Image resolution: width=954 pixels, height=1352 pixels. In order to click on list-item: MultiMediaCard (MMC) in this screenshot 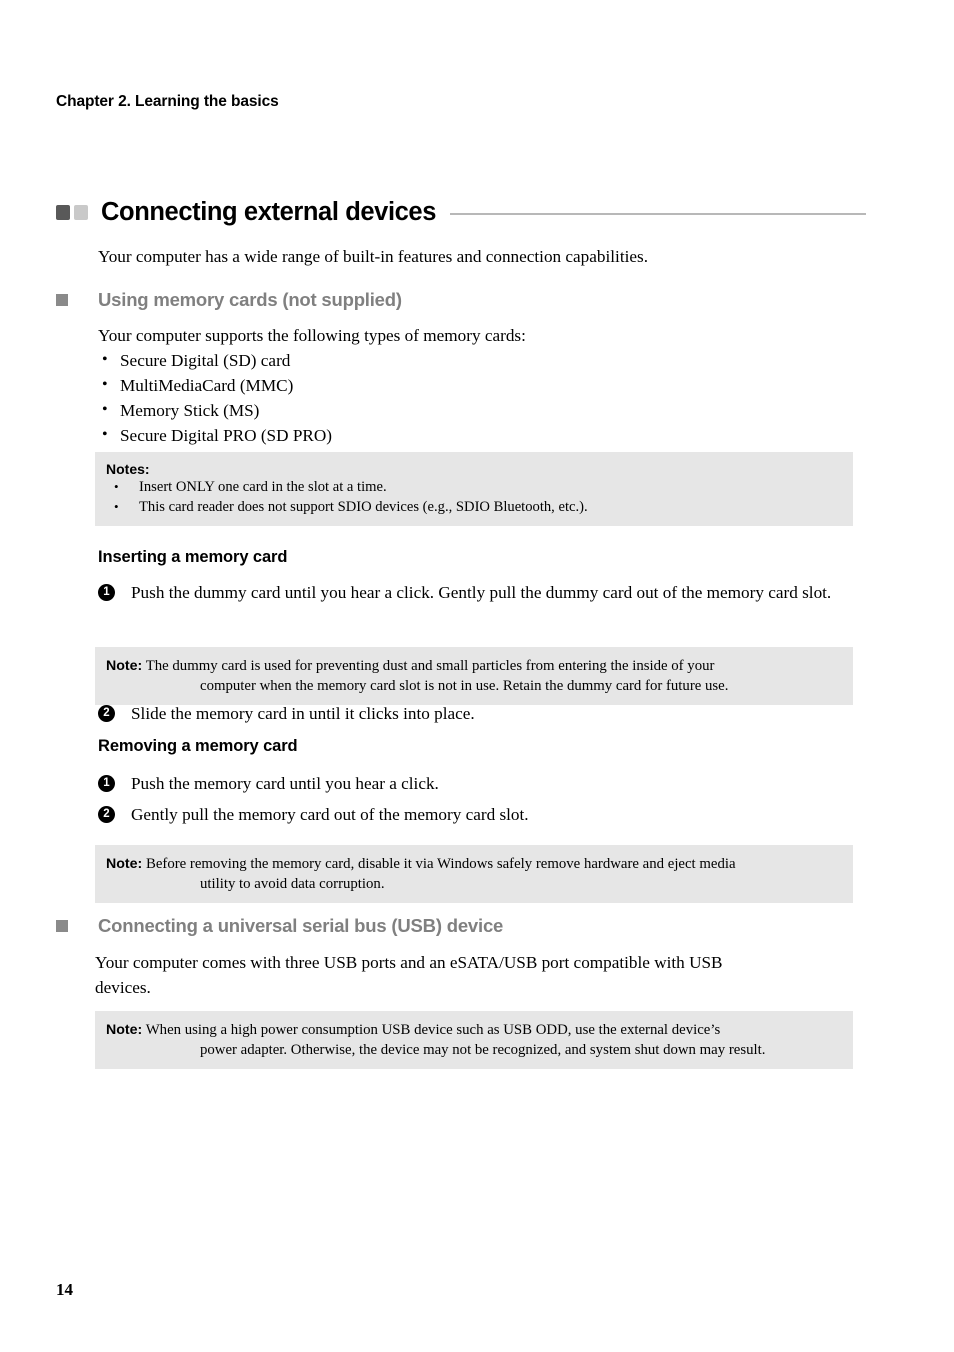, I will do `click(215, 385)`.